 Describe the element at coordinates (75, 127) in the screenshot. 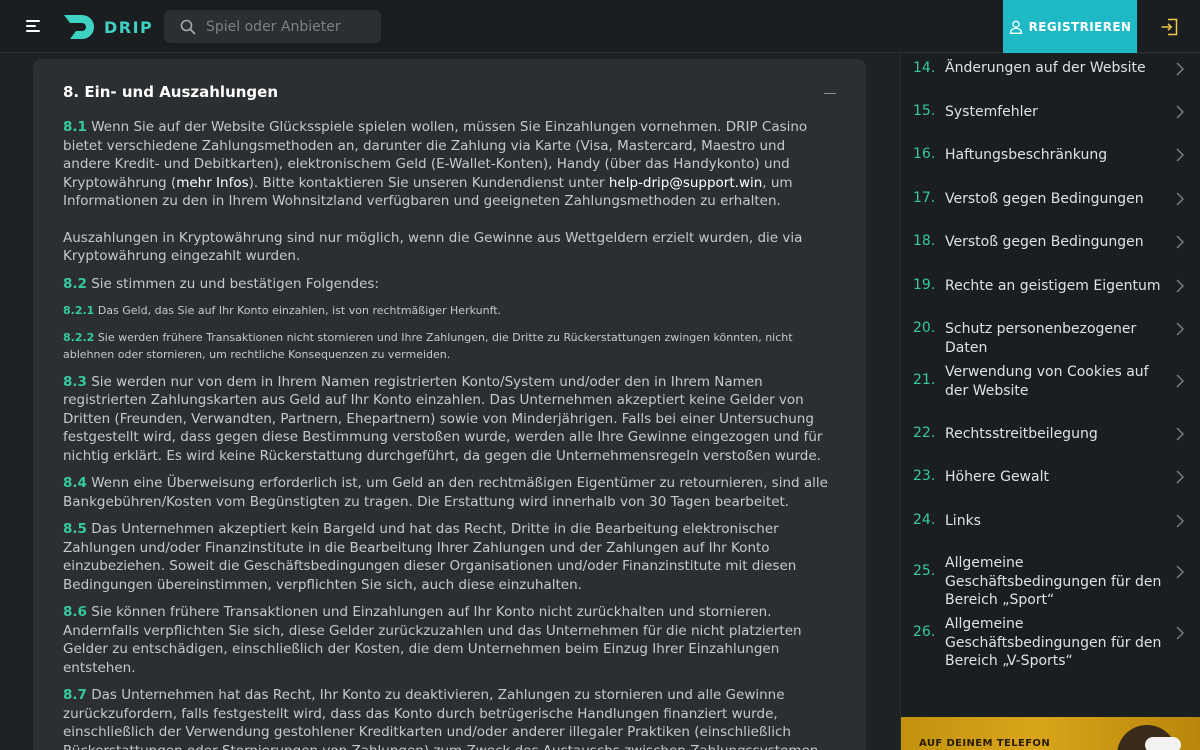

I see `paragraph-number: 8.1` at that location.